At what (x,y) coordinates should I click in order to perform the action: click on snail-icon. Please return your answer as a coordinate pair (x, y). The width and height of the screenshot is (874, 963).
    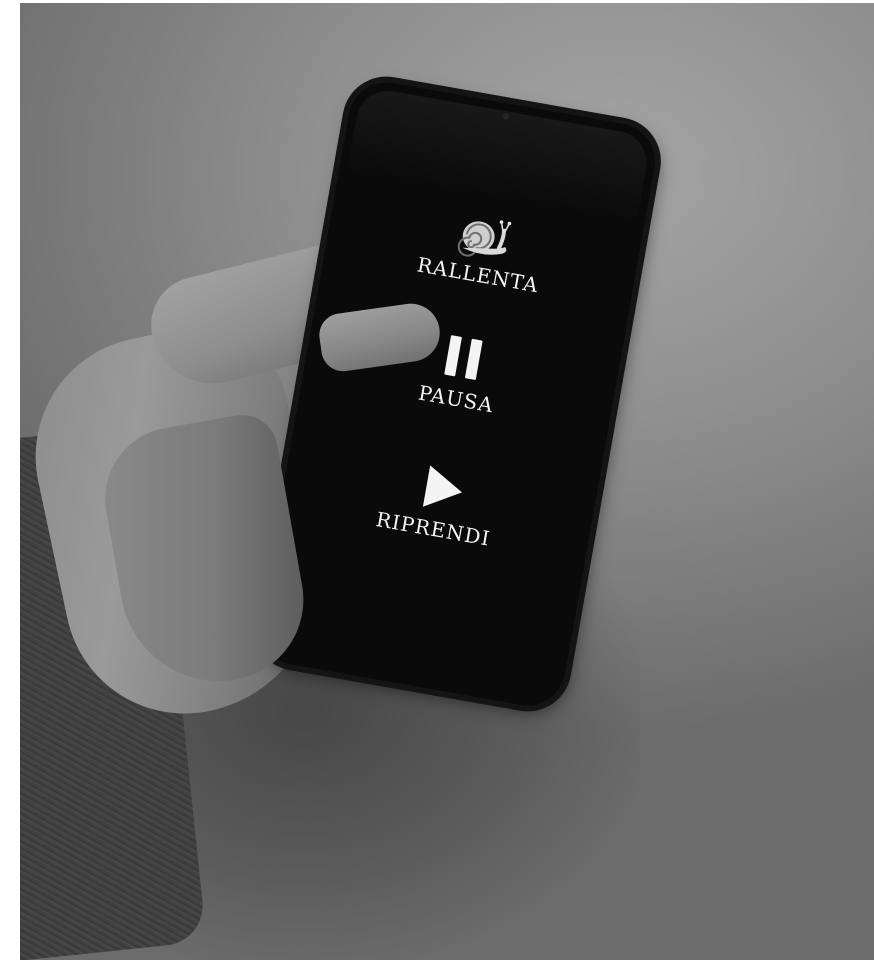
    Looking at the image, I should click on (484, 238).